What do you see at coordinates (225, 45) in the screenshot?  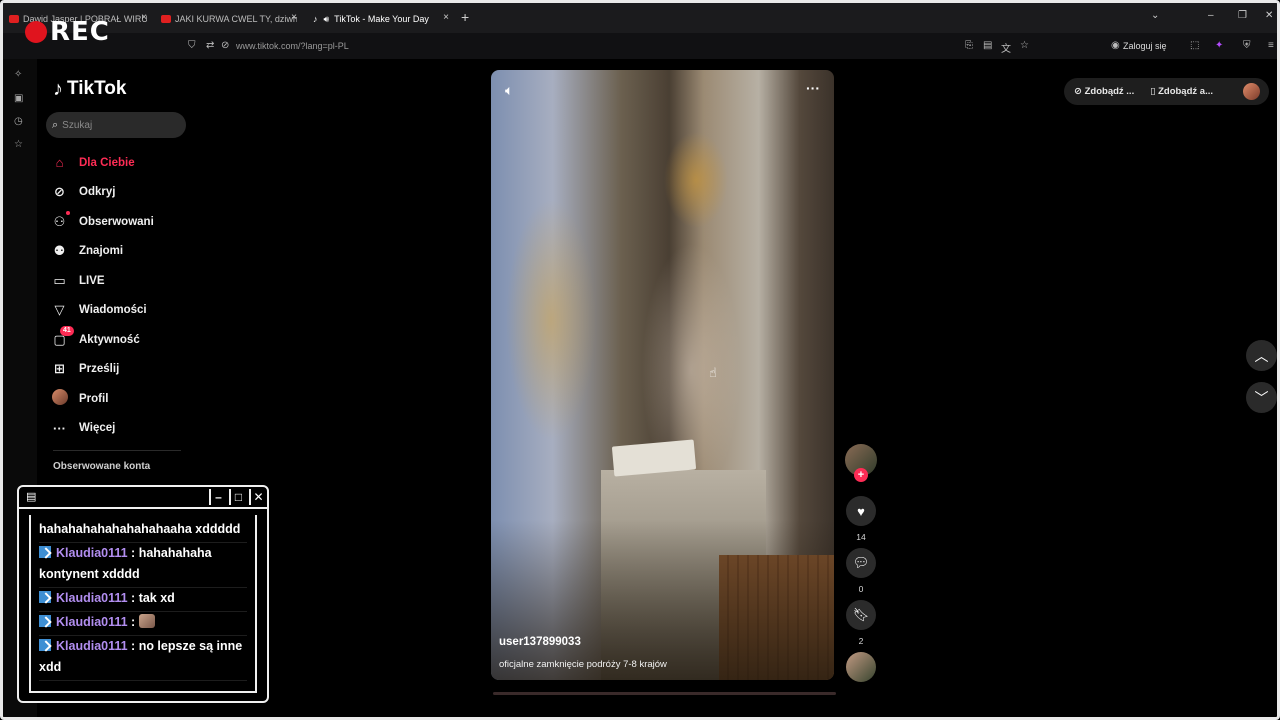 I see `tracking-icon: ⊘` at bounding box center [225, 45].